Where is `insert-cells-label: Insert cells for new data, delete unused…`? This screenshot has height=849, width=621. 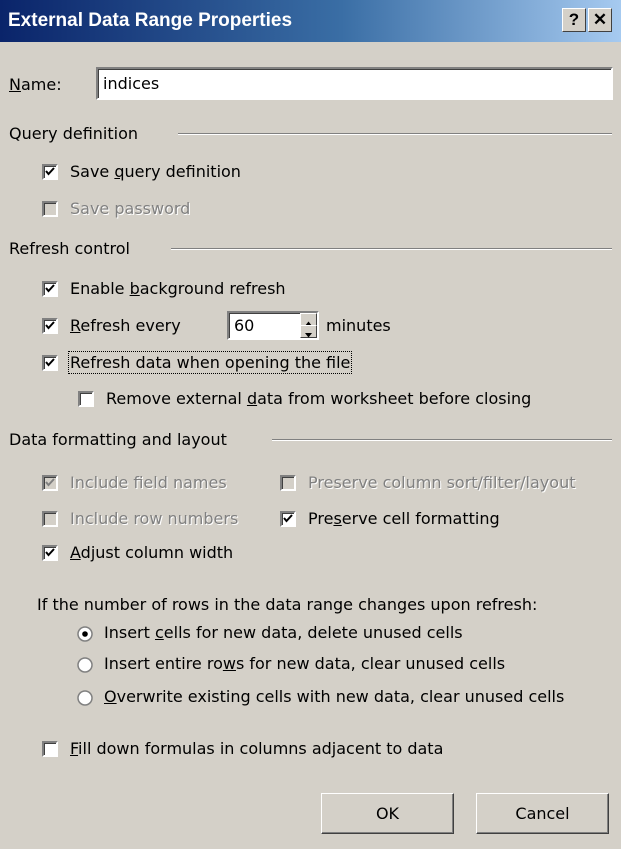
insert-cells-label: Insert cells for new data, delete unused… is located at coordinates (283, 632).